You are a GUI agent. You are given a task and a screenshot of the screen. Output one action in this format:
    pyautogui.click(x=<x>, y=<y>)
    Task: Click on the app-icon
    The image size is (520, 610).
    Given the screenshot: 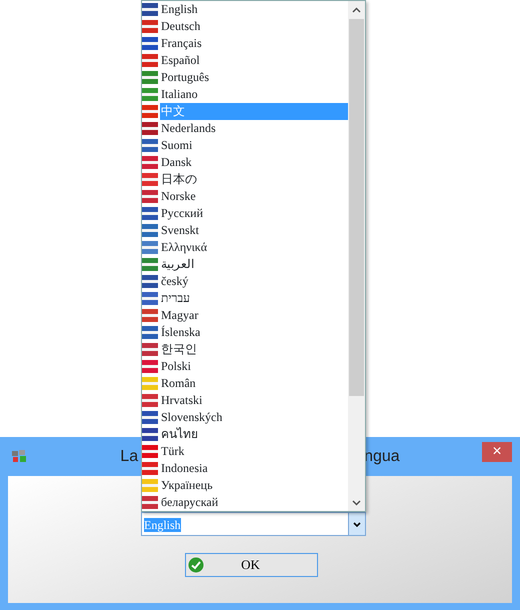 What is the action you would take?
    pyautogui.click(x=19, y=456)
    